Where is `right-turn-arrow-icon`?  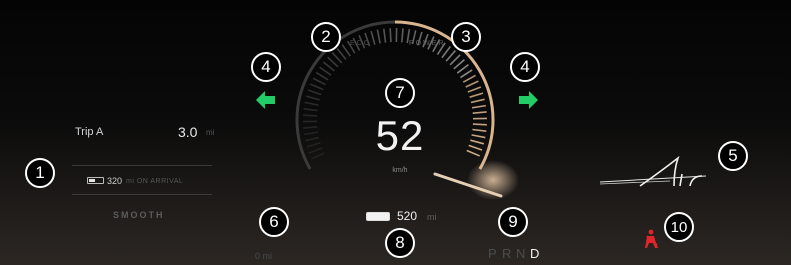
right-turn-arrow-icon is located at coordinates (528, 100).